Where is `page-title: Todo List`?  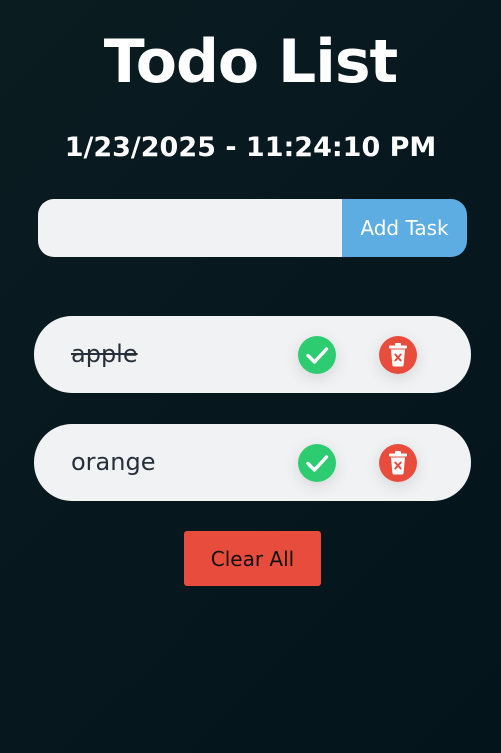
page-title: Todo List is located at coordinates (250, 62).